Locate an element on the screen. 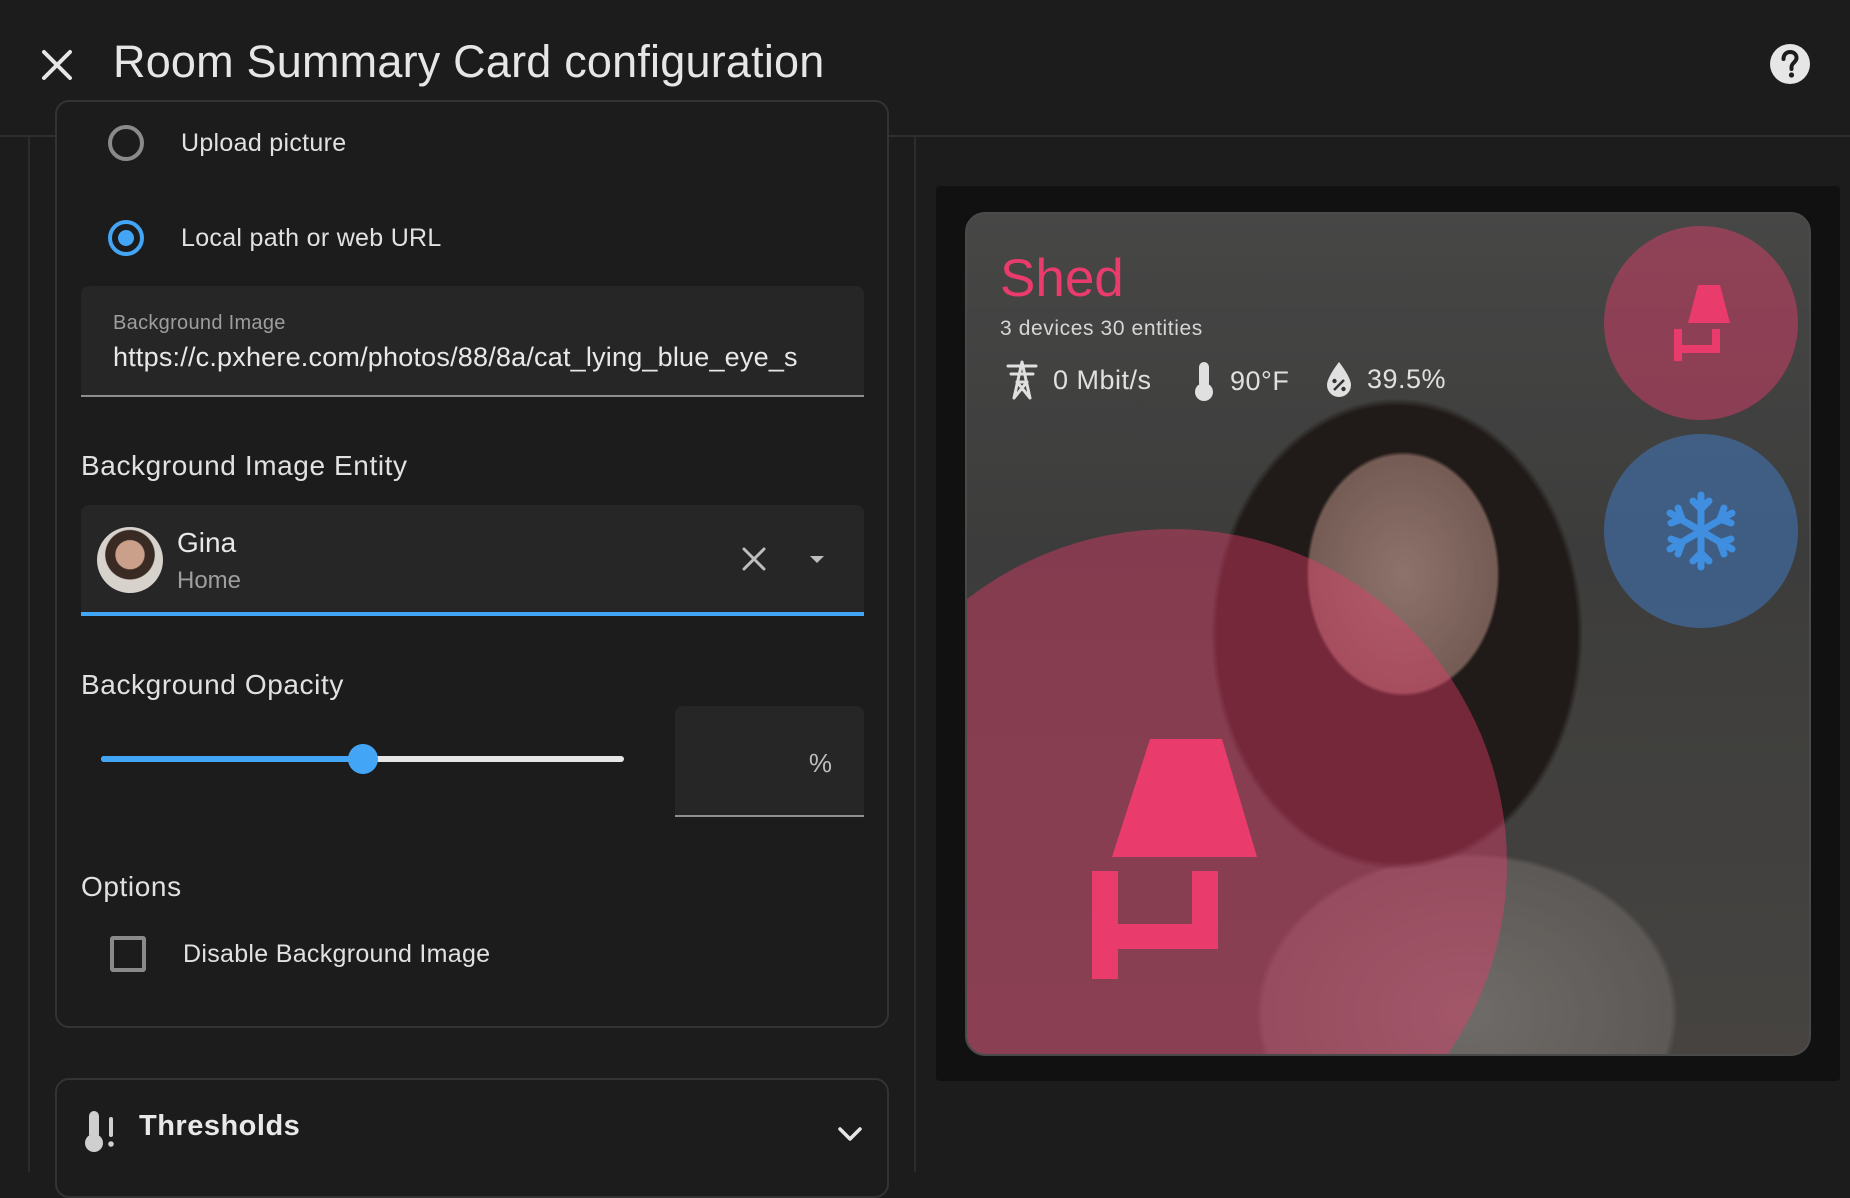 The width and height of the screenshot is (1850, 1198). middle-divider is located at coordinates (915, 654).